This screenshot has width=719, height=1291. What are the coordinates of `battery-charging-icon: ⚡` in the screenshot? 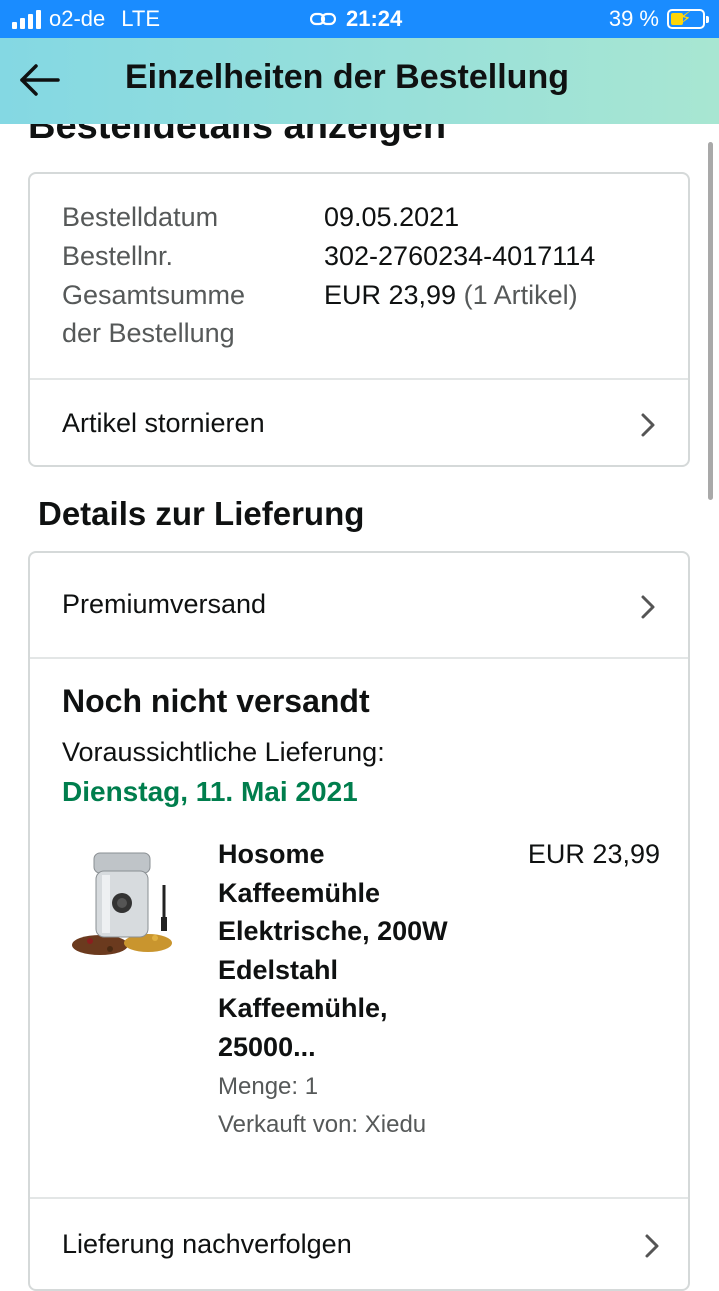 It's located at (688, 18).